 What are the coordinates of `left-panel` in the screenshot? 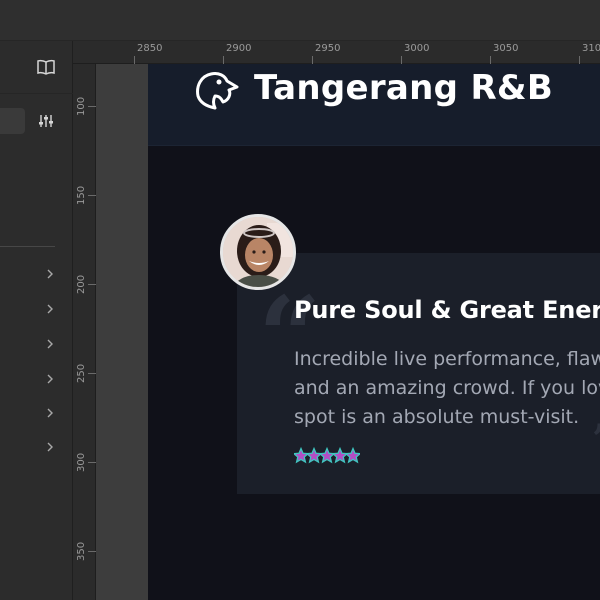 It's located at (36, 320).